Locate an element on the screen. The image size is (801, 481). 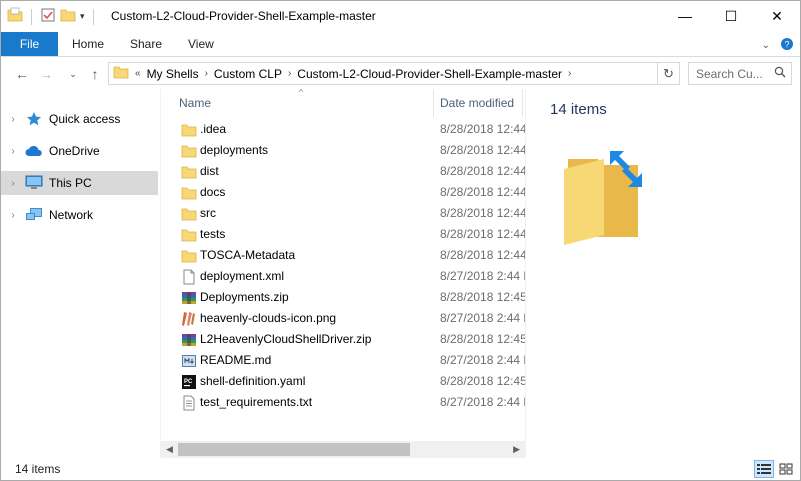
up-arrow-icon: ↑ is located at coordinates (95, 74).